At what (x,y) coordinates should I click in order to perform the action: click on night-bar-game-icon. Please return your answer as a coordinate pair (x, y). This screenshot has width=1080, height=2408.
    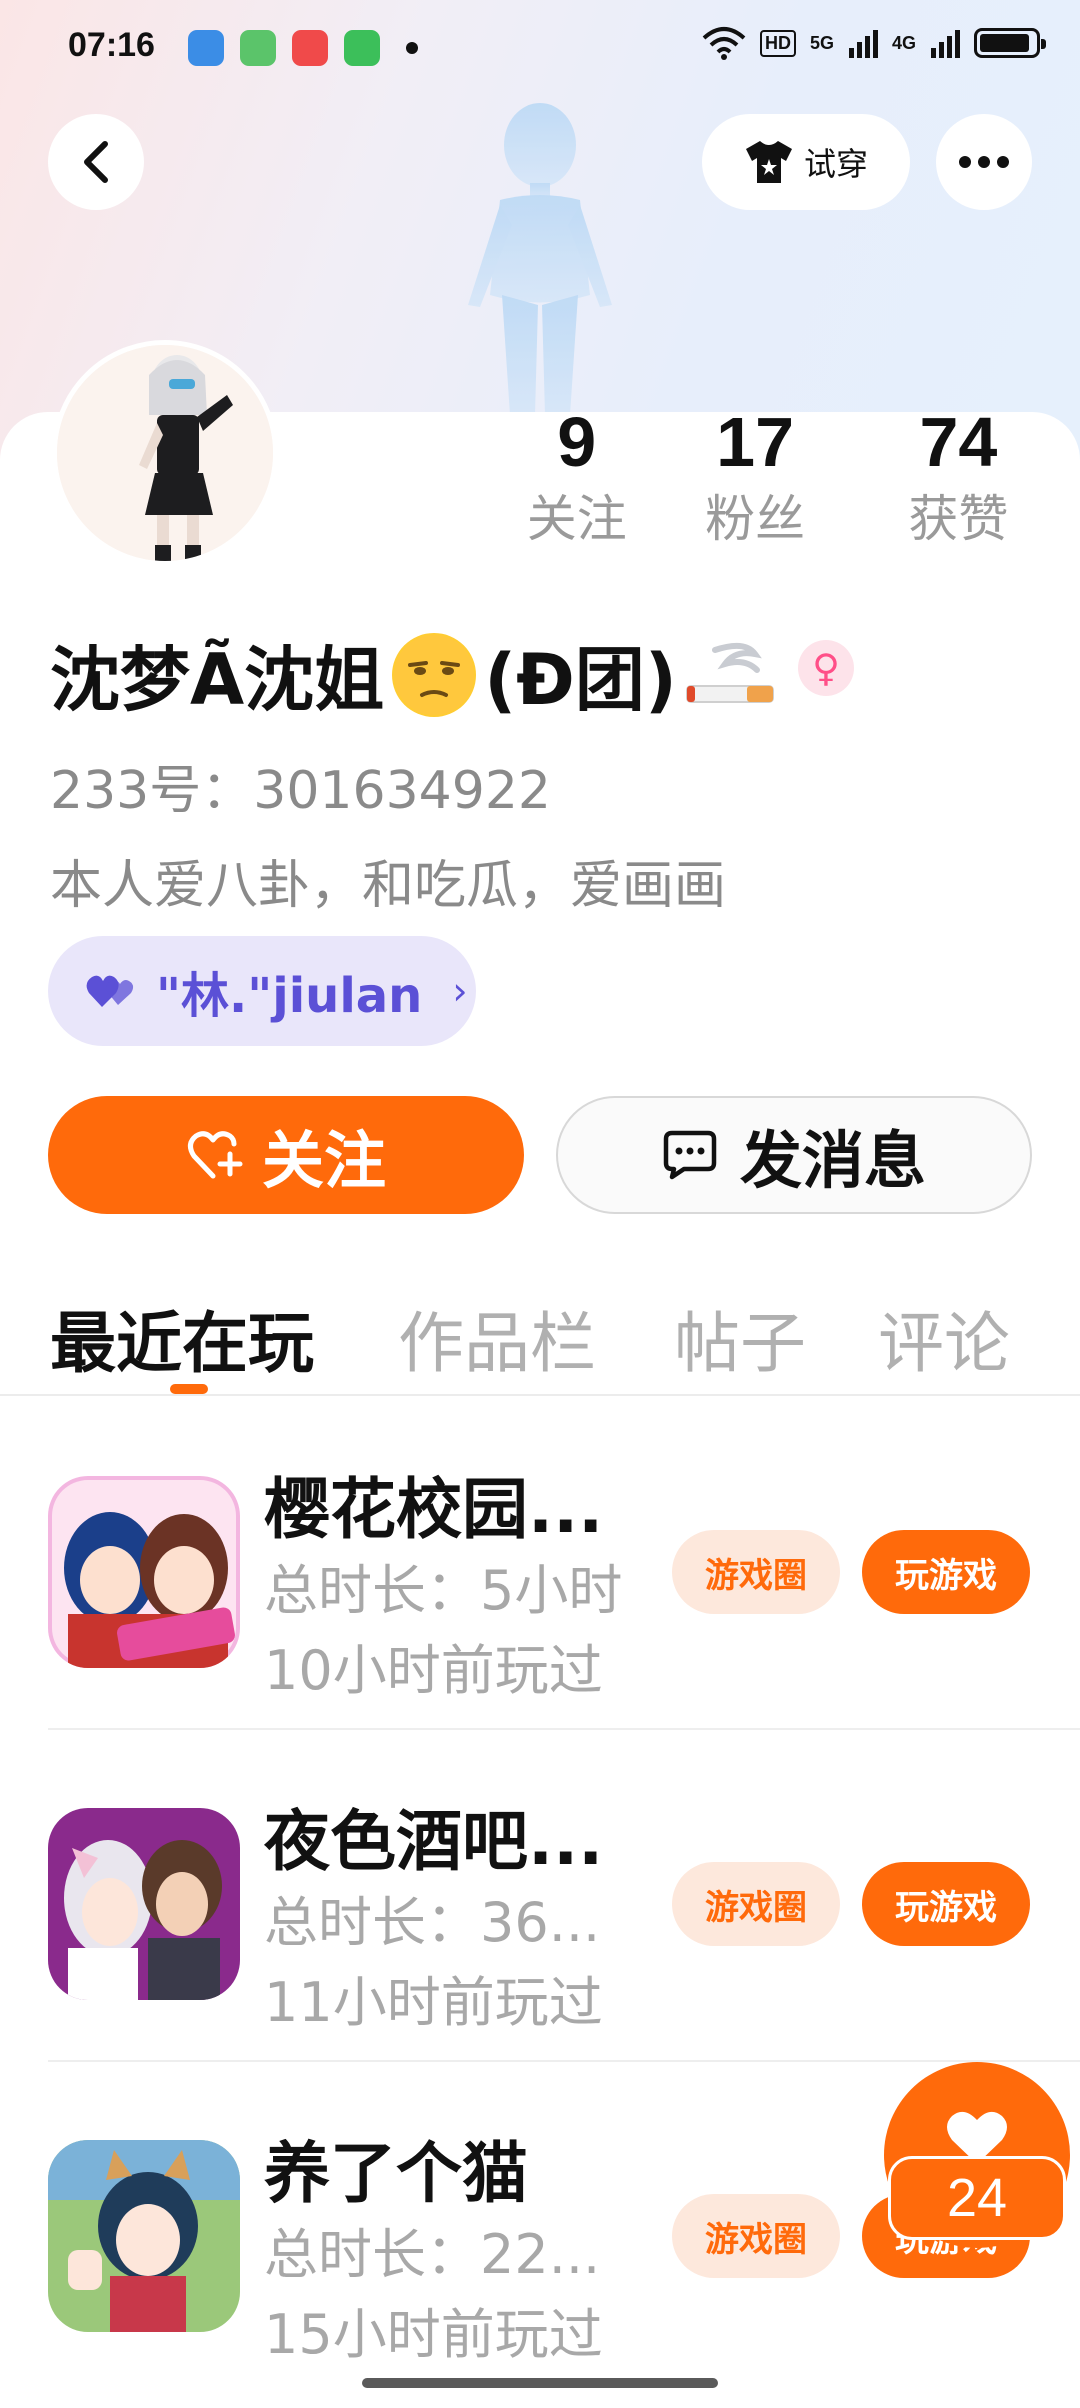
    Looking at the image, I should click on (144, 1904).